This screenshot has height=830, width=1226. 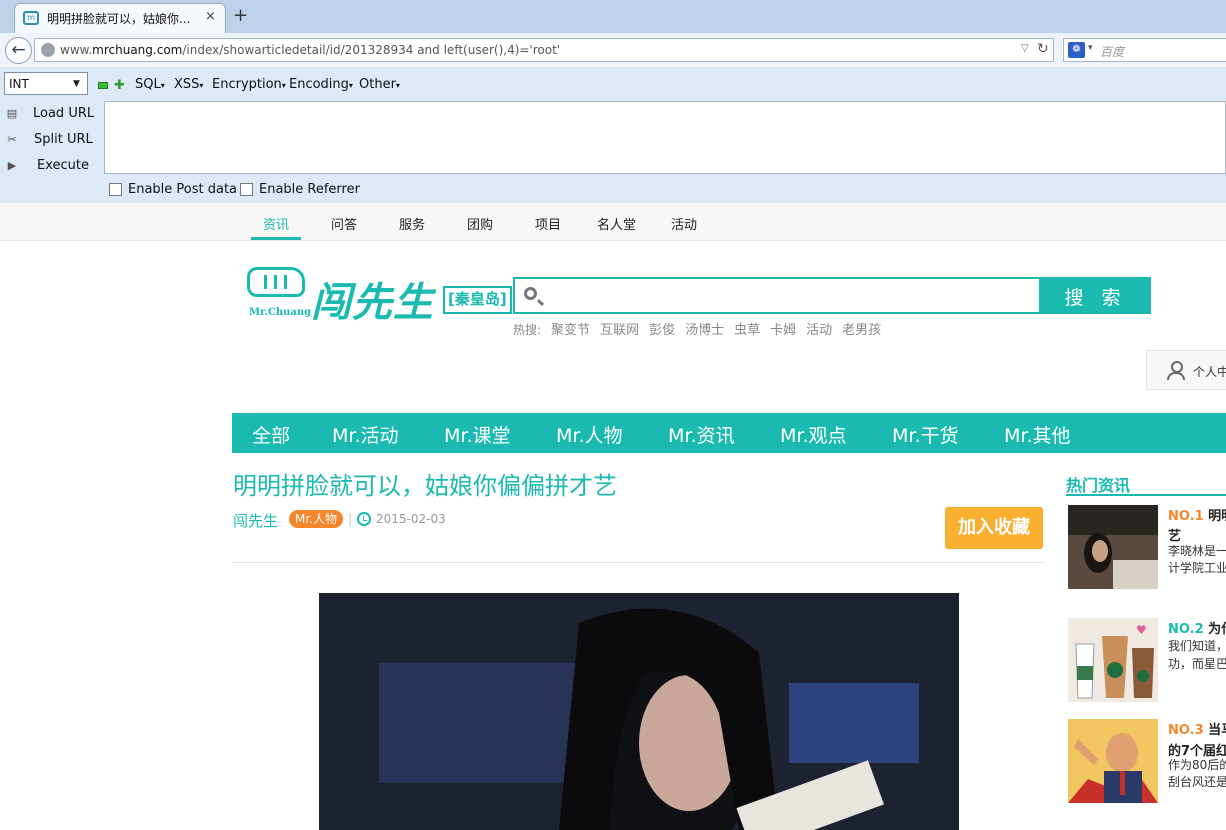 What do you see at coordinates (548, 223) in the screenshot?
I see `nav-item-project: 项目` at bounding box center [548, 223].